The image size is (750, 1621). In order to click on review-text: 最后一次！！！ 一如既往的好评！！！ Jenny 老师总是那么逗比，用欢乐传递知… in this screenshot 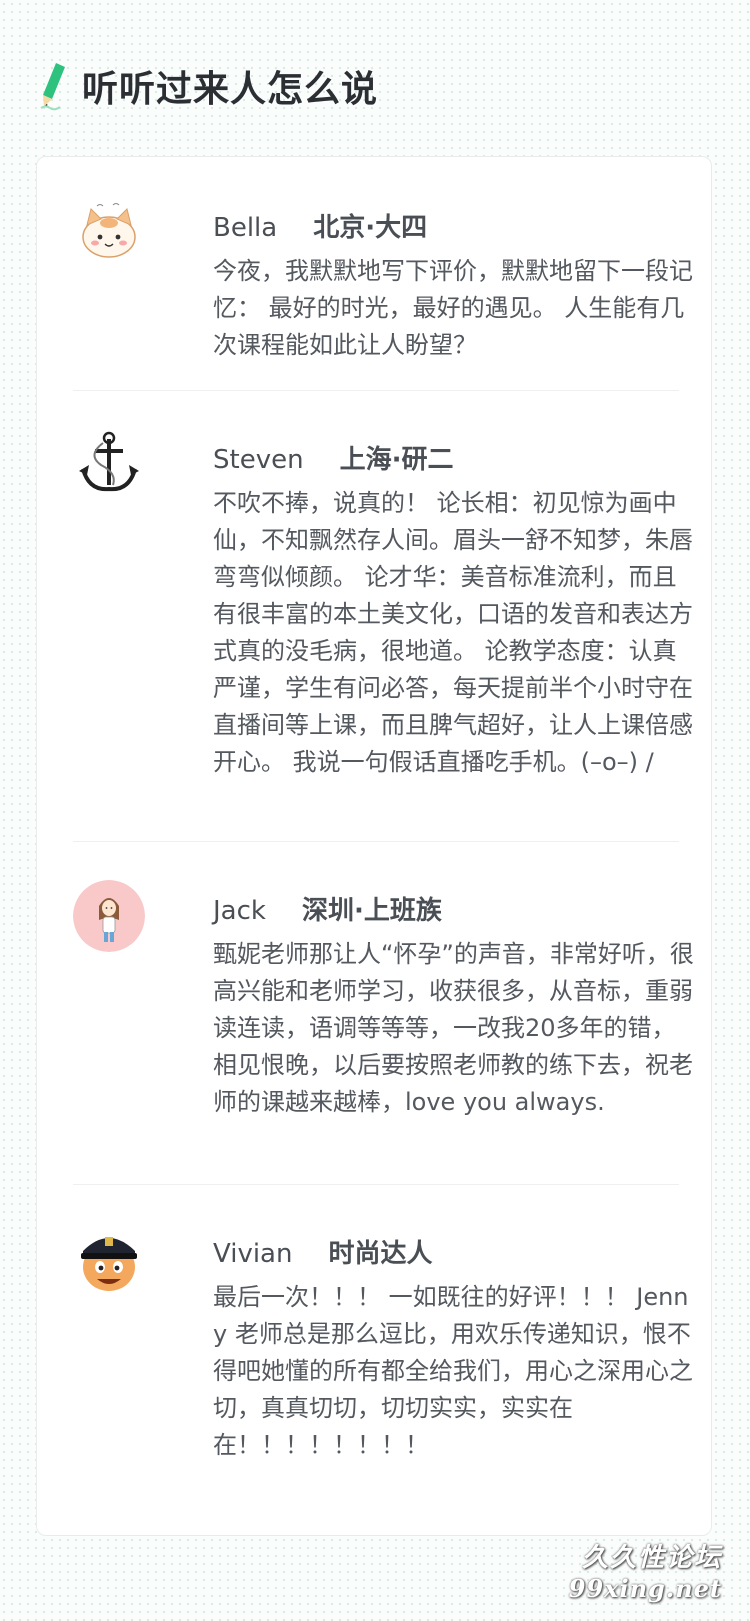, I will do `click(453, 1371)`.